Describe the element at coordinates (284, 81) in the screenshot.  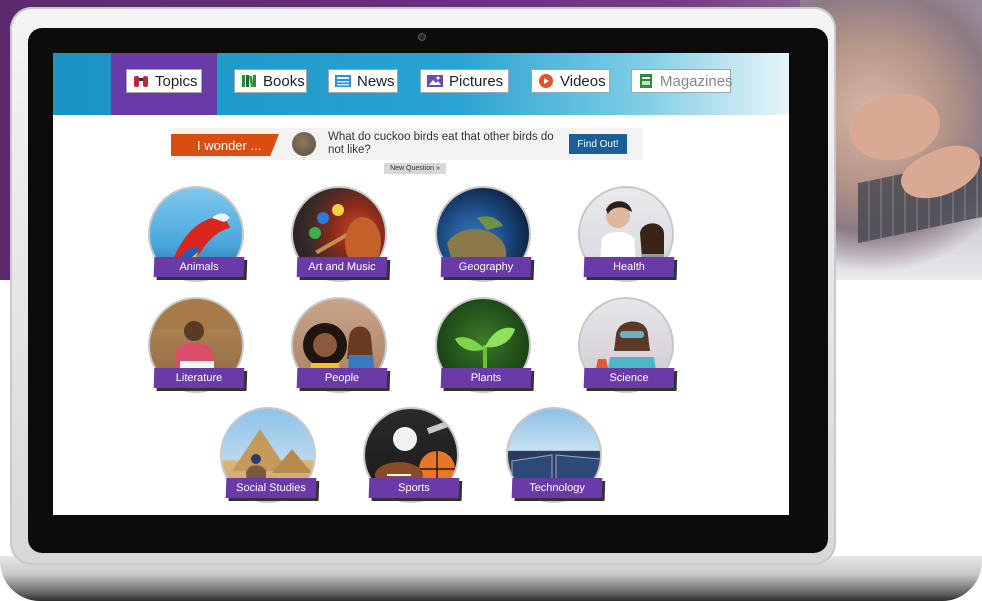
I see `tab-label: Books` at that location.